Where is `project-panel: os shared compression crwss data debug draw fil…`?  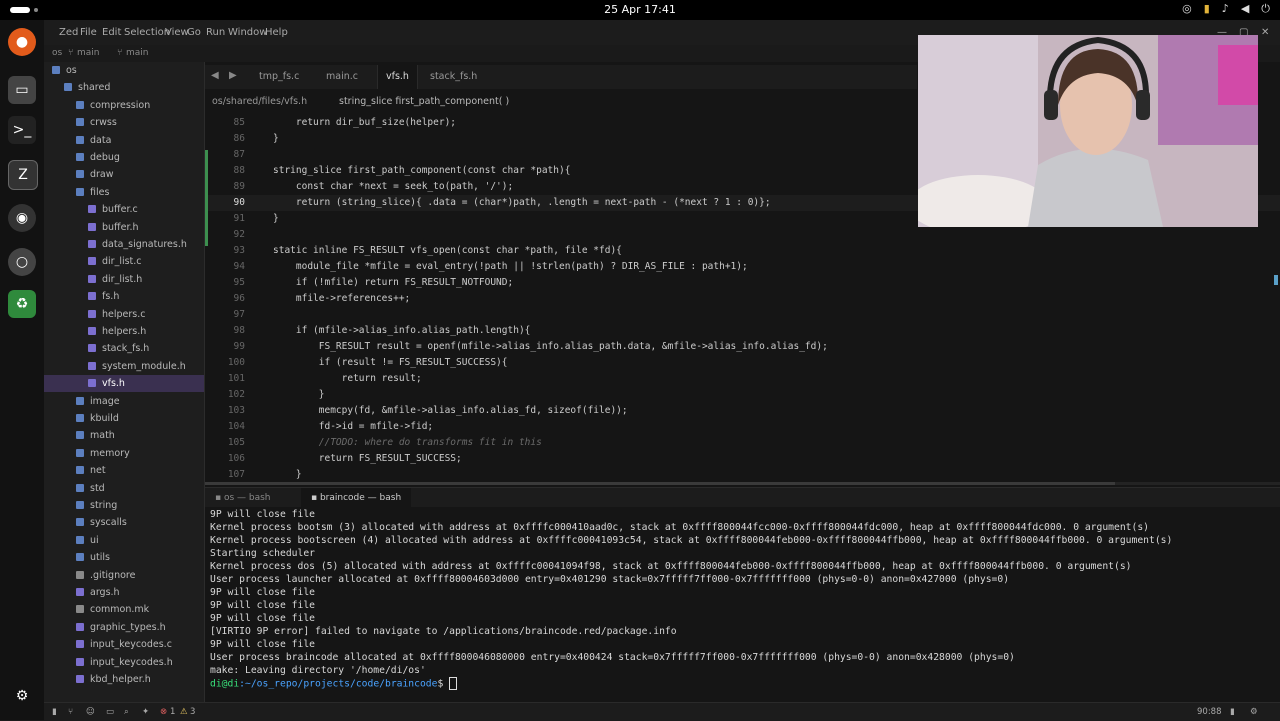 project-panel: os shared compression crwss data debug draw fil… is located at coordinates (124, 382).